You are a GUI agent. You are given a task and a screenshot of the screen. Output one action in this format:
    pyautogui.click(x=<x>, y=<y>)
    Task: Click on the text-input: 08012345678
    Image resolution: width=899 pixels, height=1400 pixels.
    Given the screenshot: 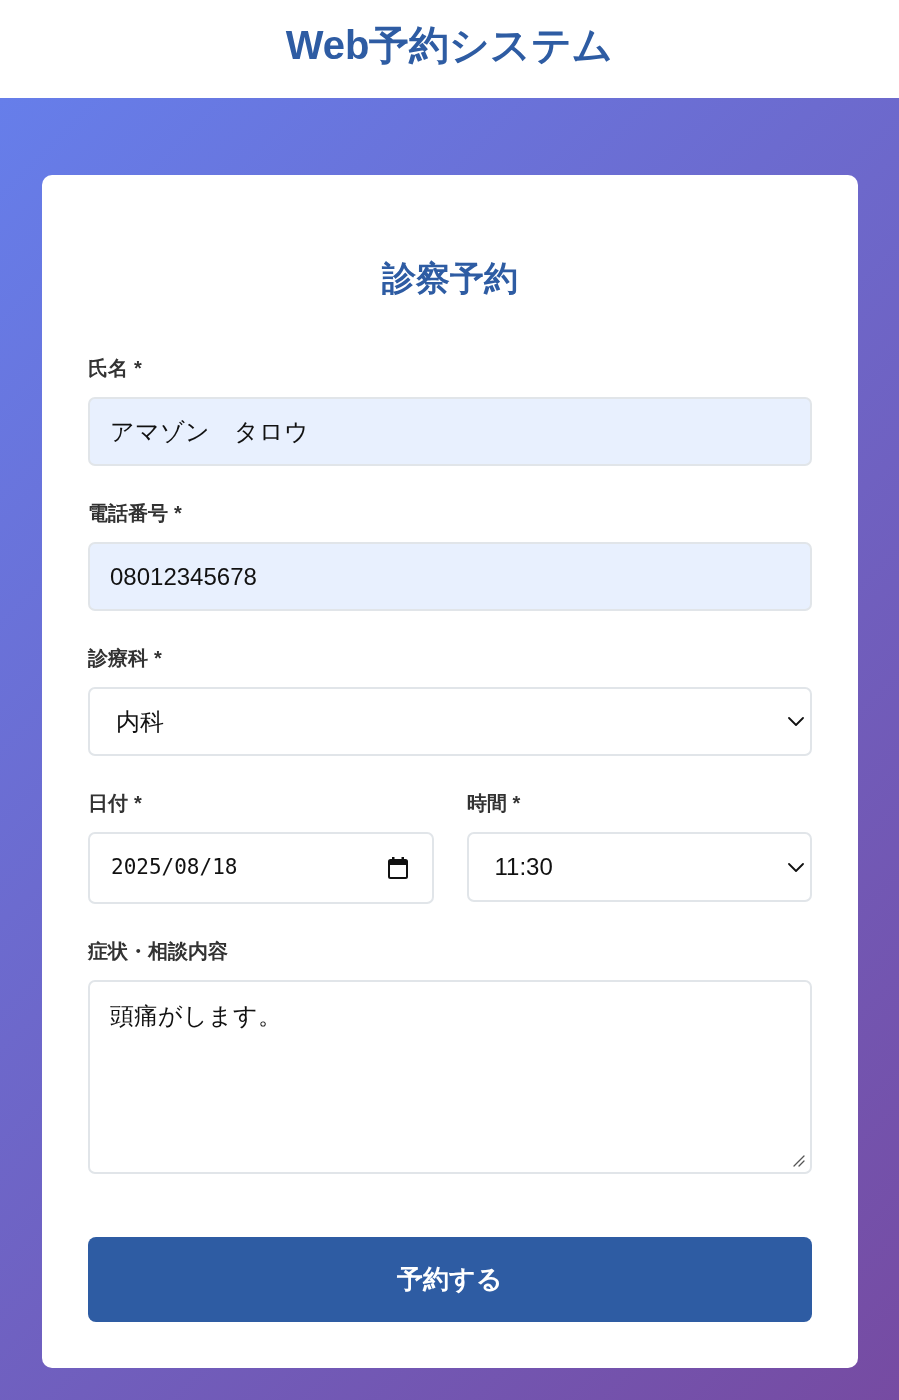 What is the action you would take?
    pyautogui.click(x=450, y=576)
    